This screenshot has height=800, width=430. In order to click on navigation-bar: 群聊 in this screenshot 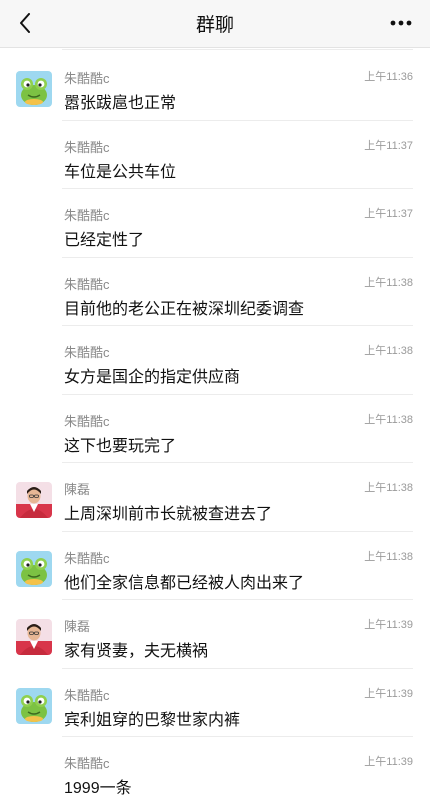, I will do `click(215, 24)`.